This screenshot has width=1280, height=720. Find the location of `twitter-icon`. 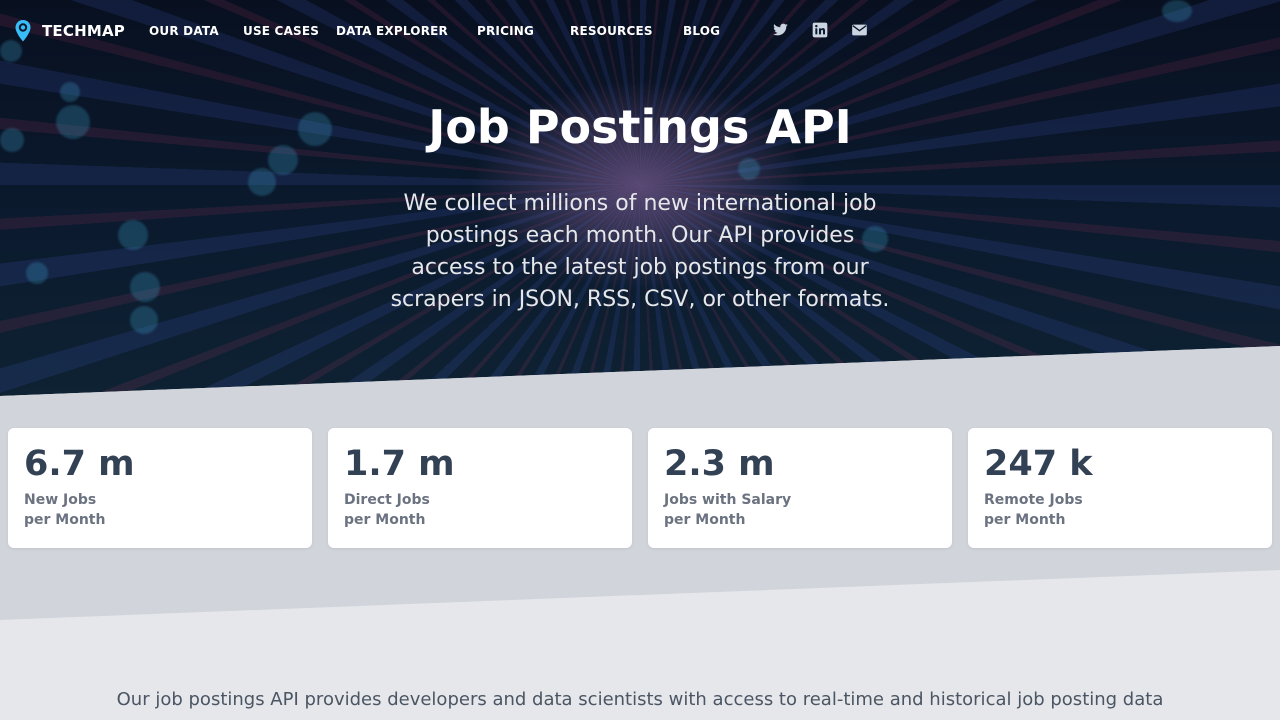

twitter-icon is located at coordinates (780, 30).